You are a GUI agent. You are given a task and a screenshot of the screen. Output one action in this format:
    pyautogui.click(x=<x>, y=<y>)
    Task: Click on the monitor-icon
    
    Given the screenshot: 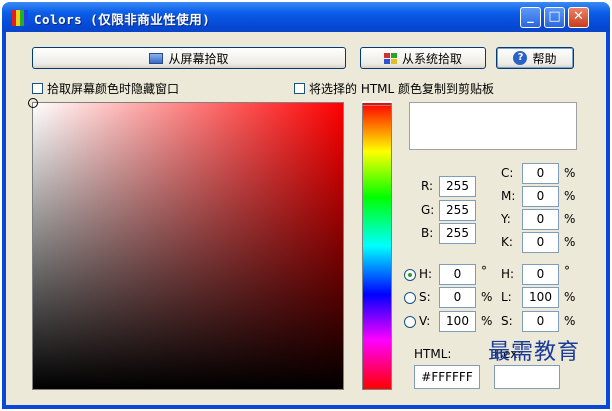 What is the action you would take?
    pyautogui.click(x=156, y=58)
    